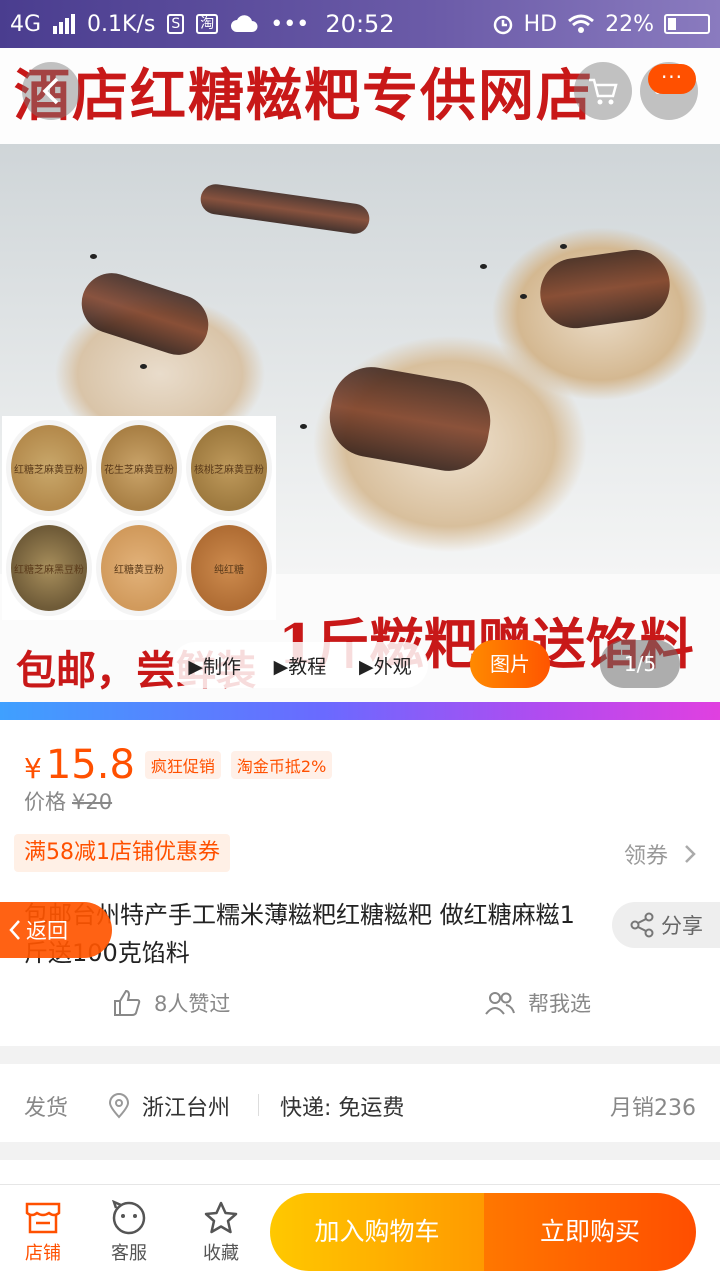 This screenshot has width=720, height=1280. Describe the element at coordinates (45, 802) in the screenshot. I see `original-price-label: 价格` at that location.